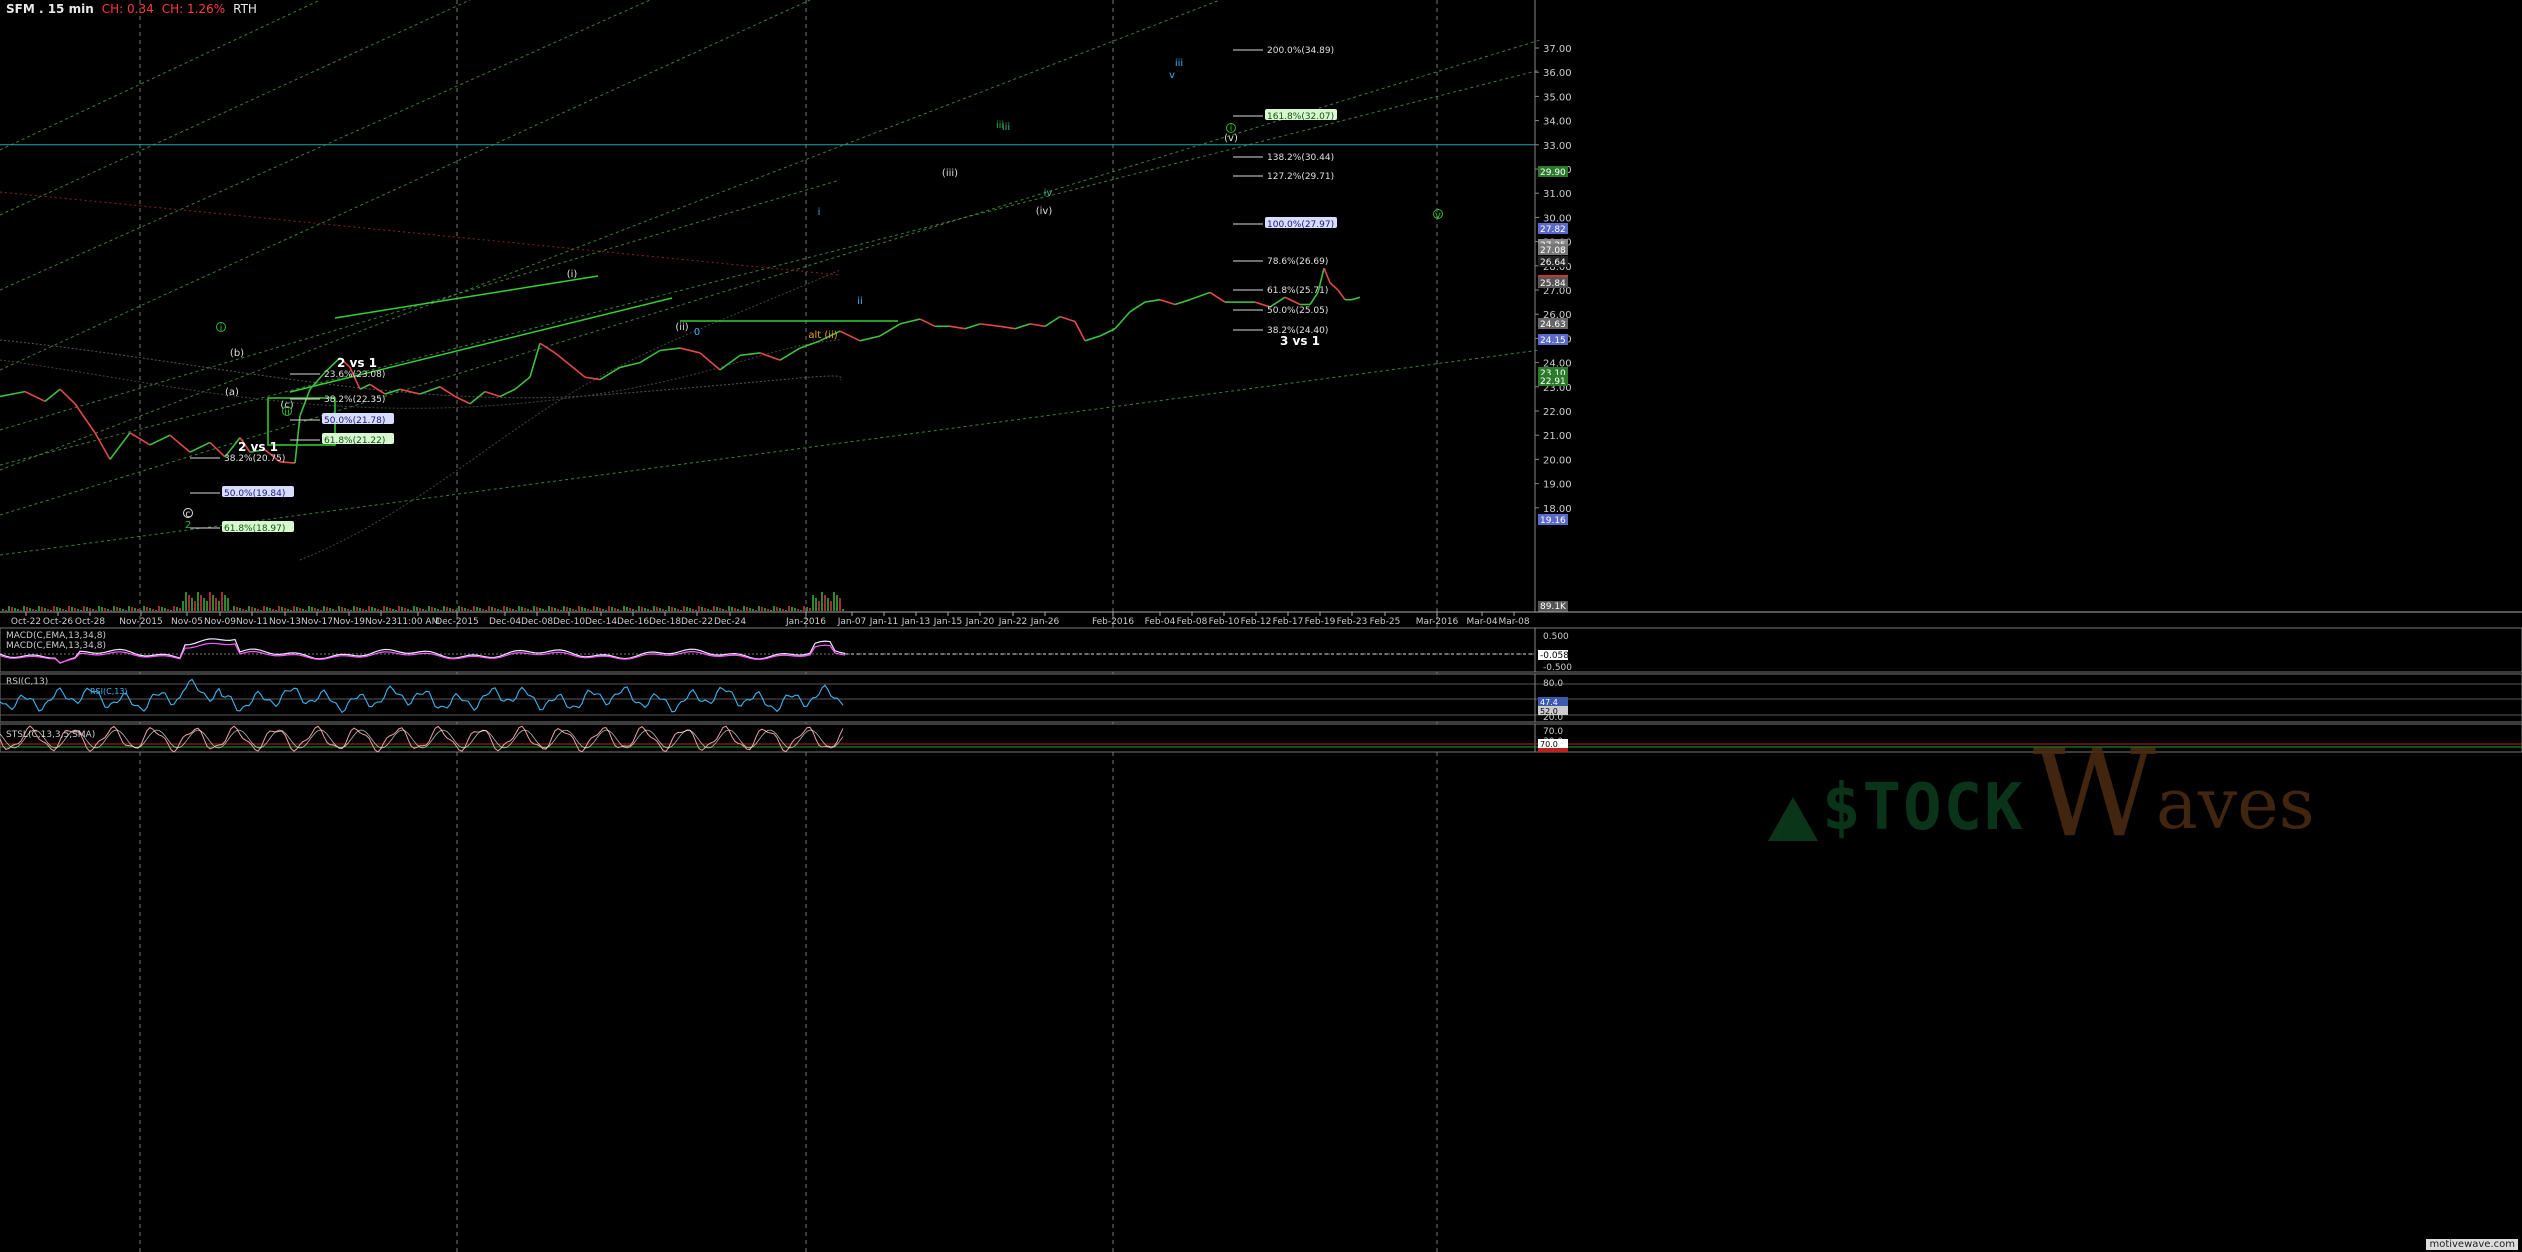  What do you see at coordinates (1513, 622) in the screenshot?
I see `time-axis-label: Mar-08` at bounding box center [1513, 622].